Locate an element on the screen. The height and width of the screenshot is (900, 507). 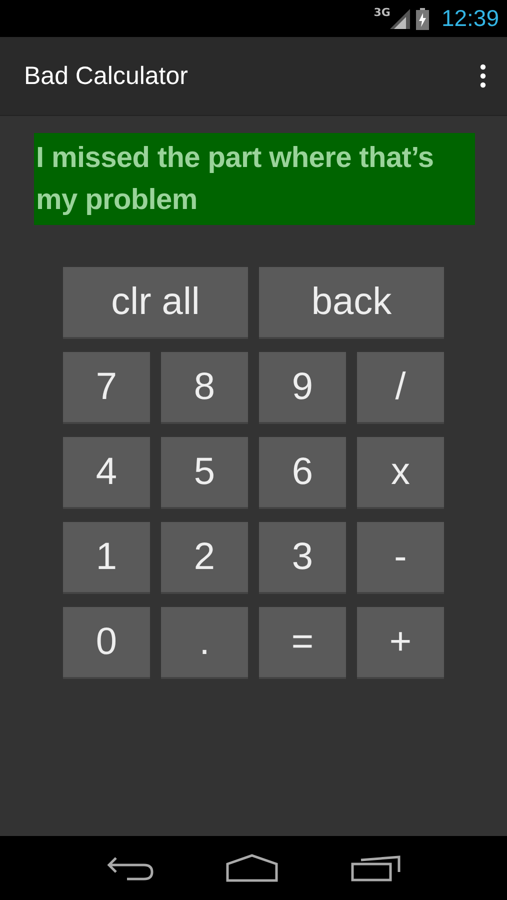
keypad-button: 6 is located at coordinates (302, 473).